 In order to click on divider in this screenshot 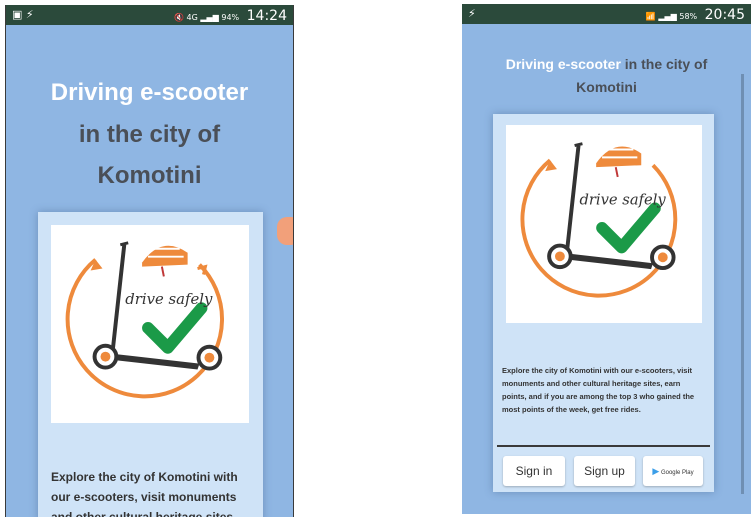, I will do `click(603, 446)`.